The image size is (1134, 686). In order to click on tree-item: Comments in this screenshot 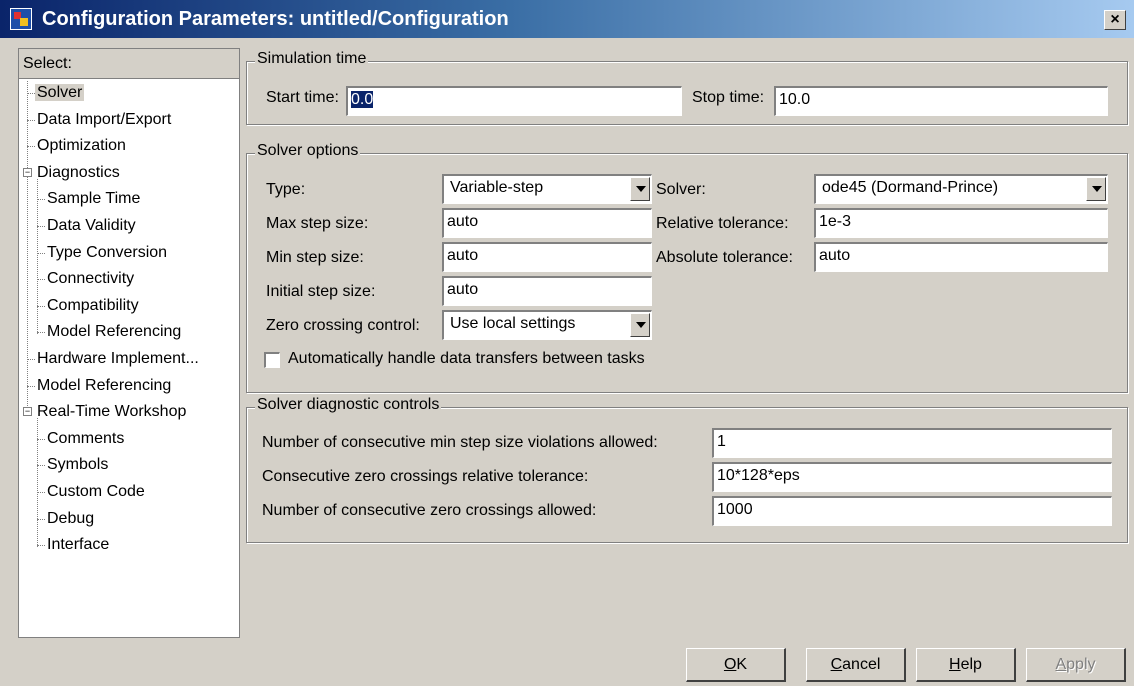, I will do `click(85, 439)`.